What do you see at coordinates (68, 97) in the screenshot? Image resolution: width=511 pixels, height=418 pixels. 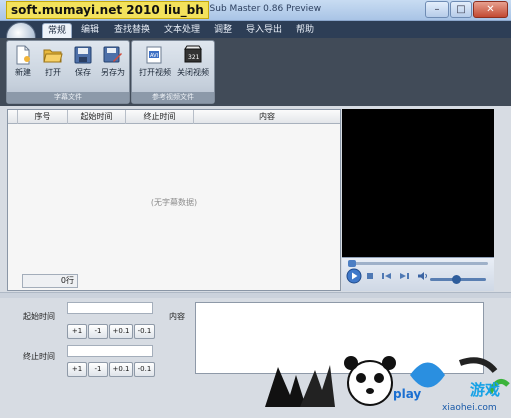 I see `group-subtitle-file-label: 字幕文件` at bounding box center [68, 97].